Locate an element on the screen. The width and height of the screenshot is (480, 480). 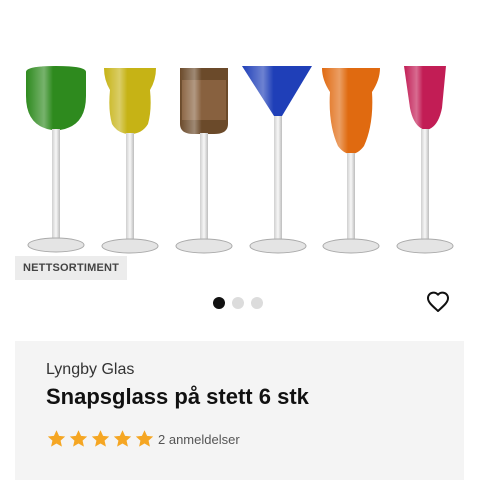
product-brand: Lyngby Glas is located at coordinates (90, 370).